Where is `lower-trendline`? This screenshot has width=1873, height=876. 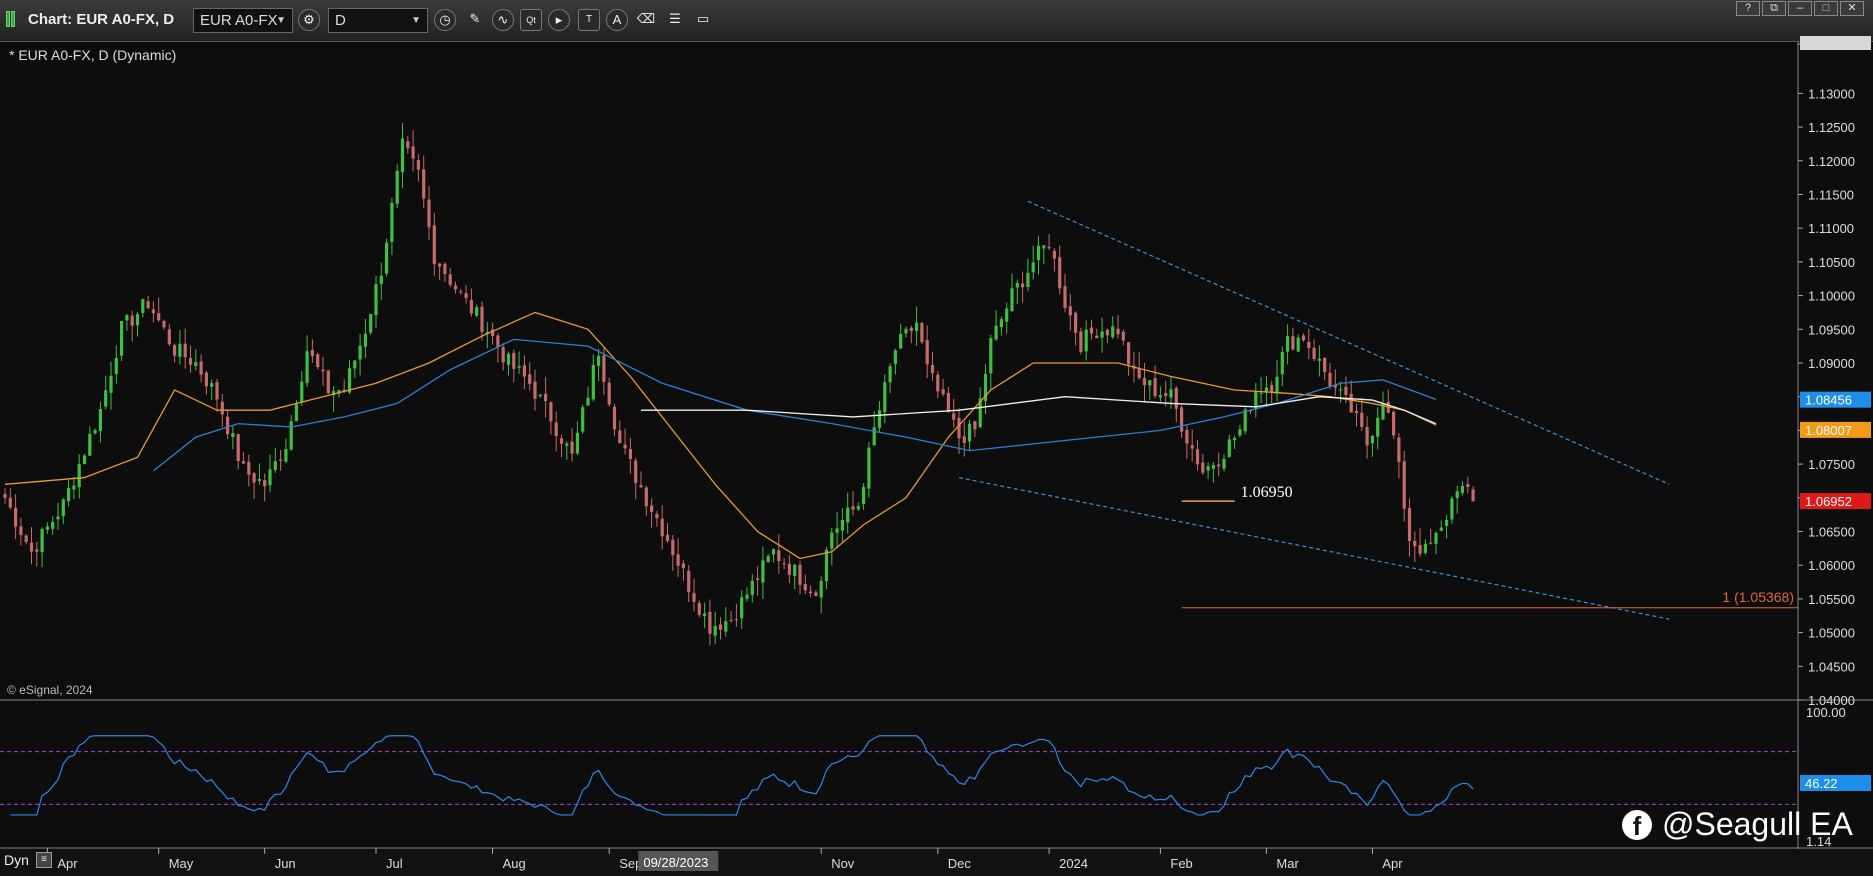 lower-trendline is located at coordinates (1314, 548).